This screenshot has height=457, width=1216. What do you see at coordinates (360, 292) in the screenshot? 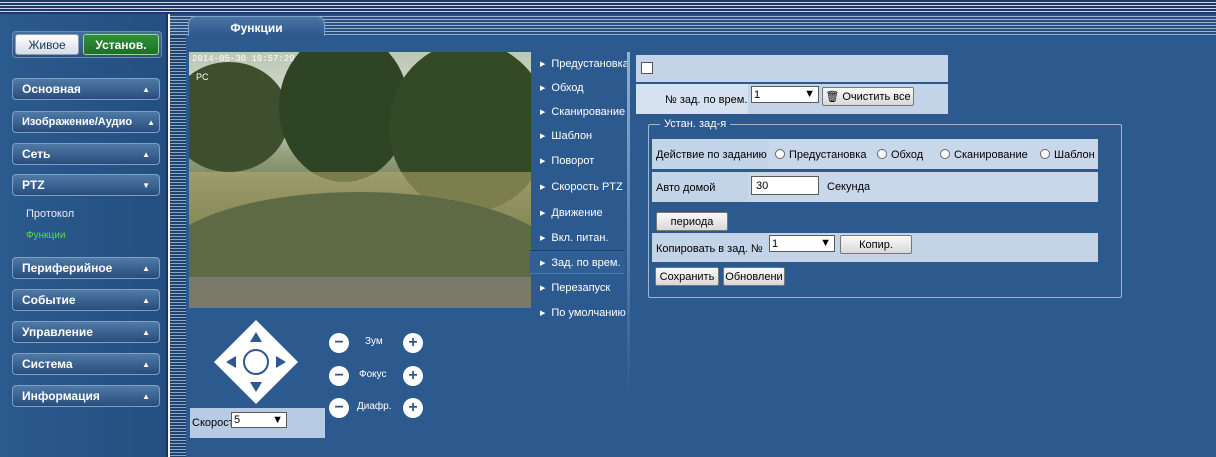
I see `ground-shape` at bounding box center [360, 292].